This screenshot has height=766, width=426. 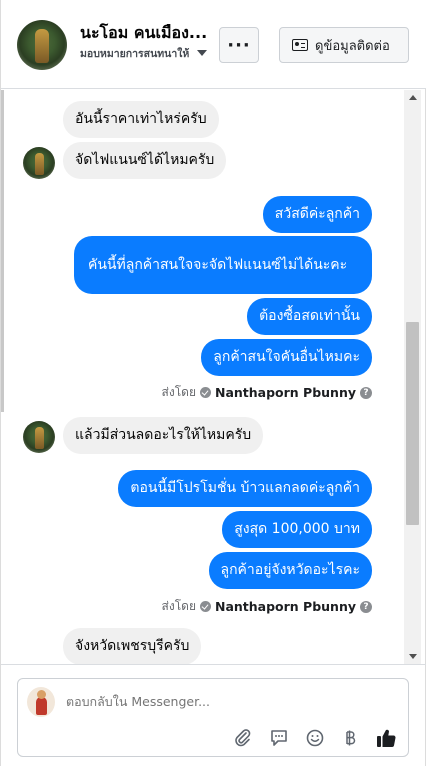 I want to click on incoming-message: แล้วมีส่วนลดอะไรให้ไหมครับ, so click(x=163, y=435).